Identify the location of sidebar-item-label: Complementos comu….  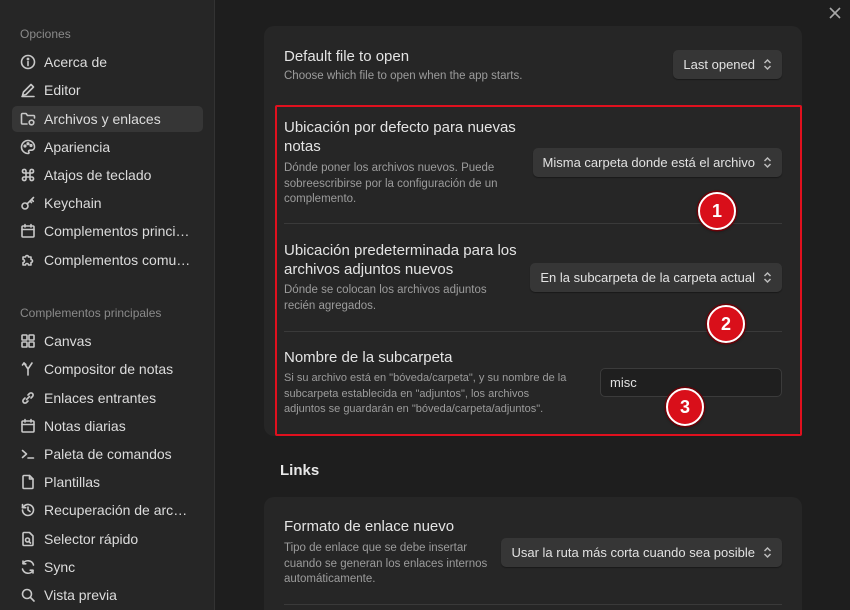
(117, 260).